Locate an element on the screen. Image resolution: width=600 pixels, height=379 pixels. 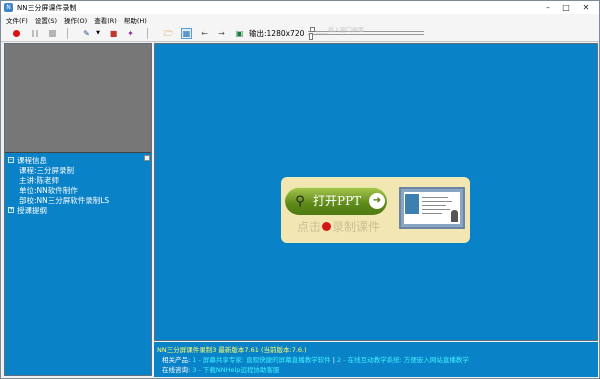
fullscreen-button: ▣ is located at coordinates (239, 33).